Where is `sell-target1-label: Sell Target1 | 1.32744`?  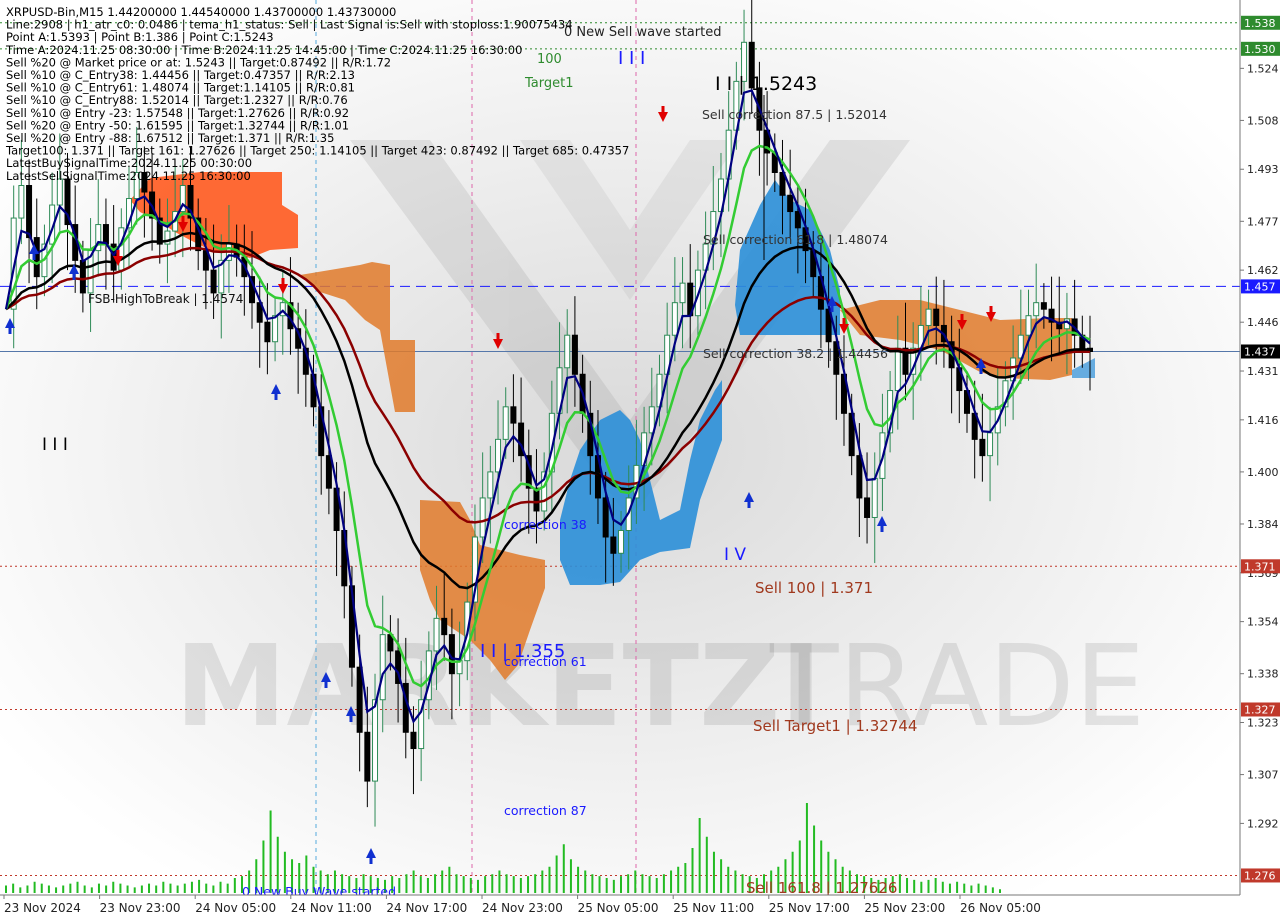 sell-target1-label: Sell Target1 | 1.32744 is located at coordinates (835, 726).